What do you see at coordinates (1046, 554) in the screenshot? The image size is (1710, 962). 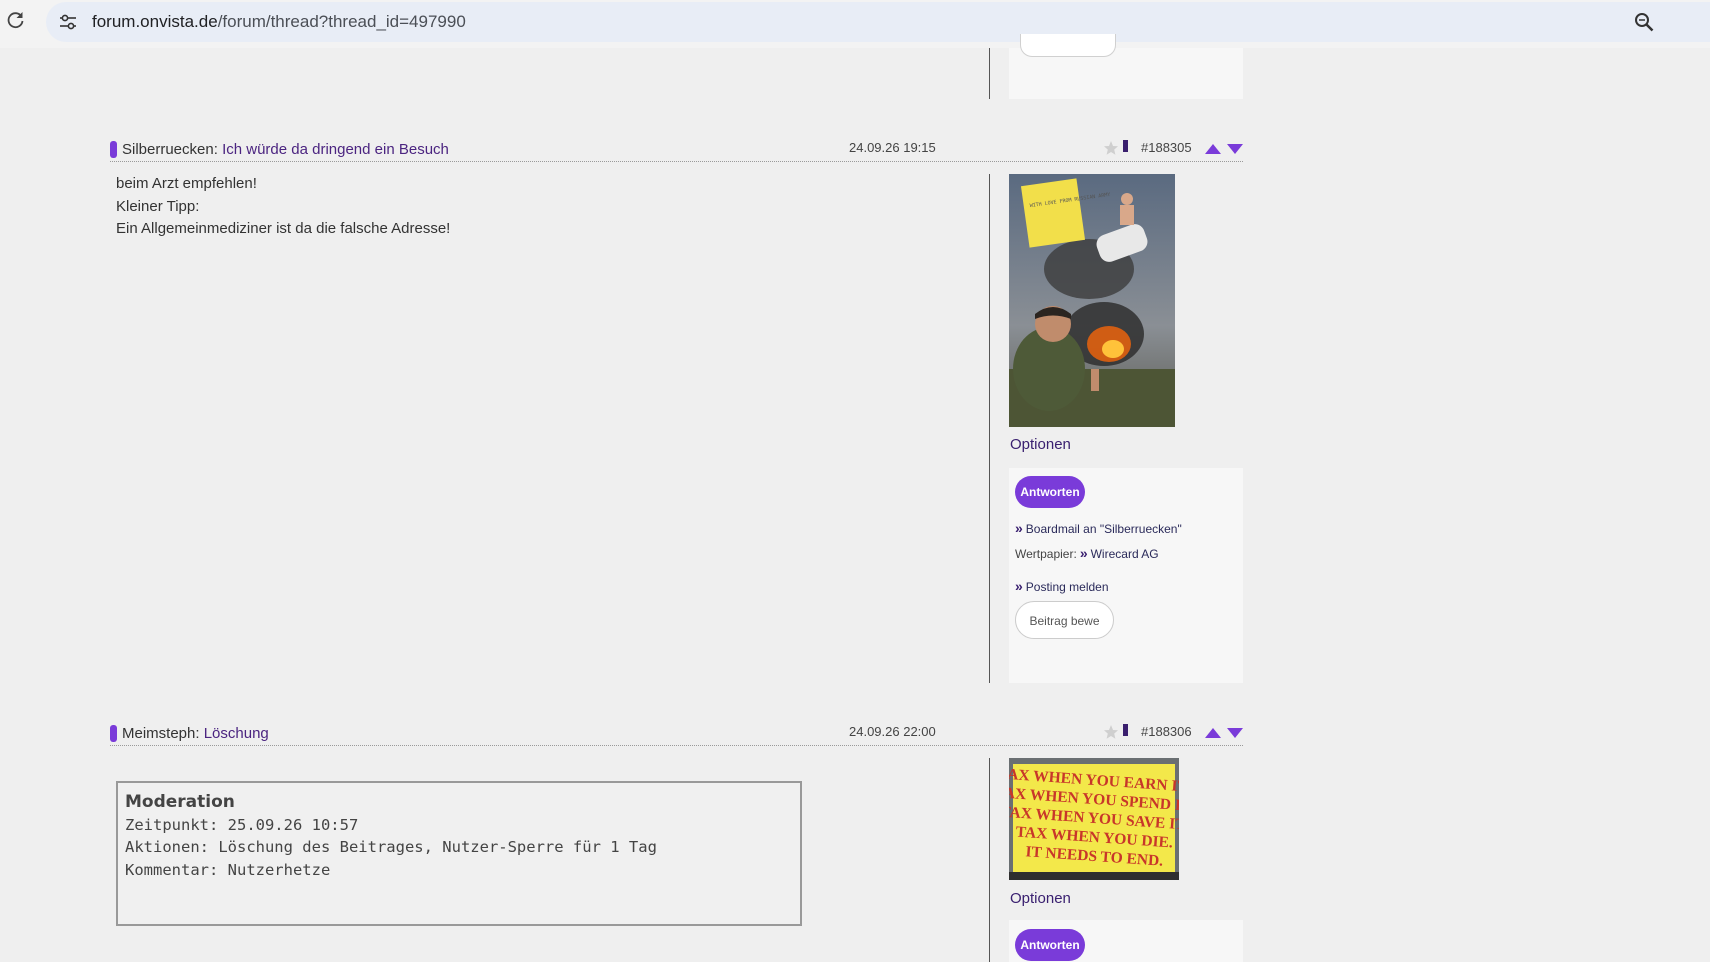 I see `security-label: Wertpapier:` at bounding box center [1046, 554].